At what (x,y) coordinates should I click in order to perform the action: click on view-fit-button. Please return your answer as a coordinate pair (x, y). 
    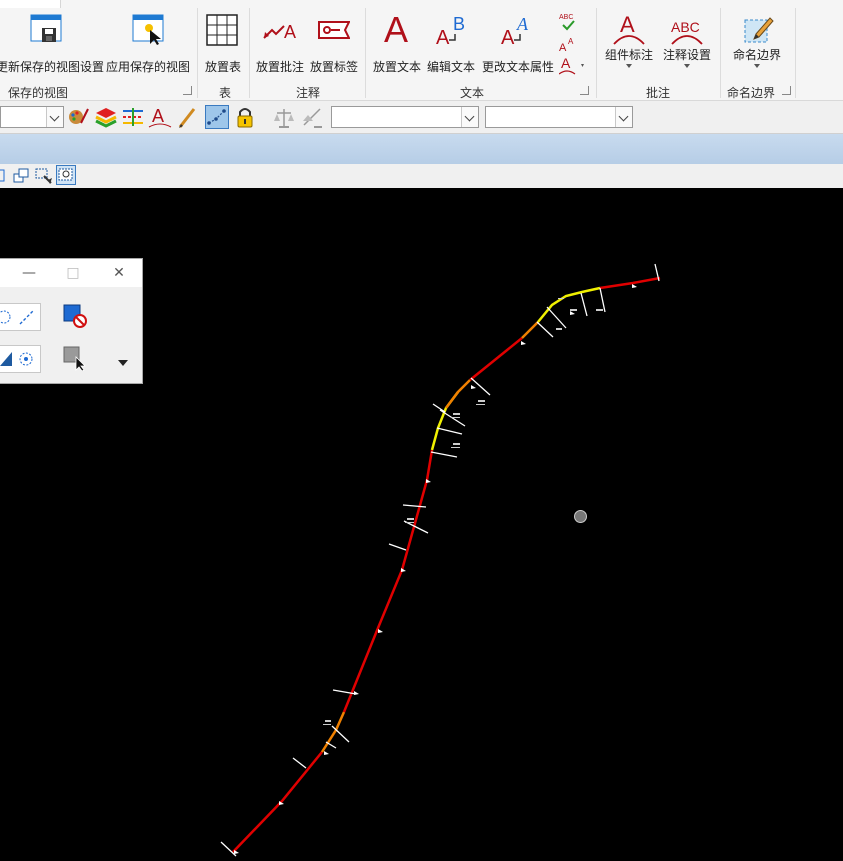
    Looking at the image, I should click on (66, 175).